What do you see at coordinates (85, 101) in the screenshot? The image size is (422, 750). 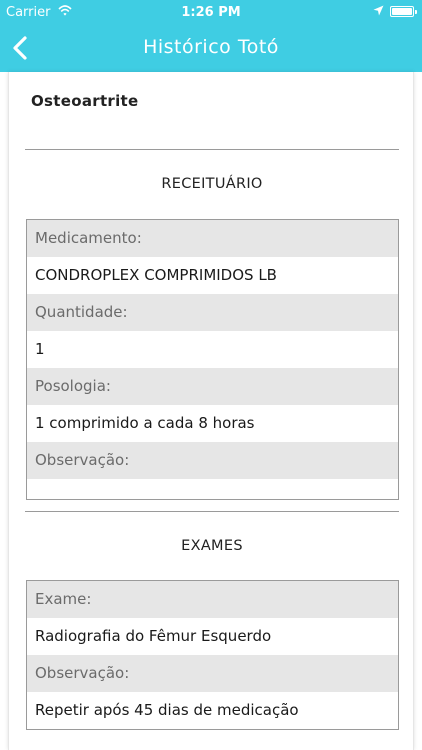 I see `diagnosis-title: Osteoartrite` at bounding box center [85, 101].